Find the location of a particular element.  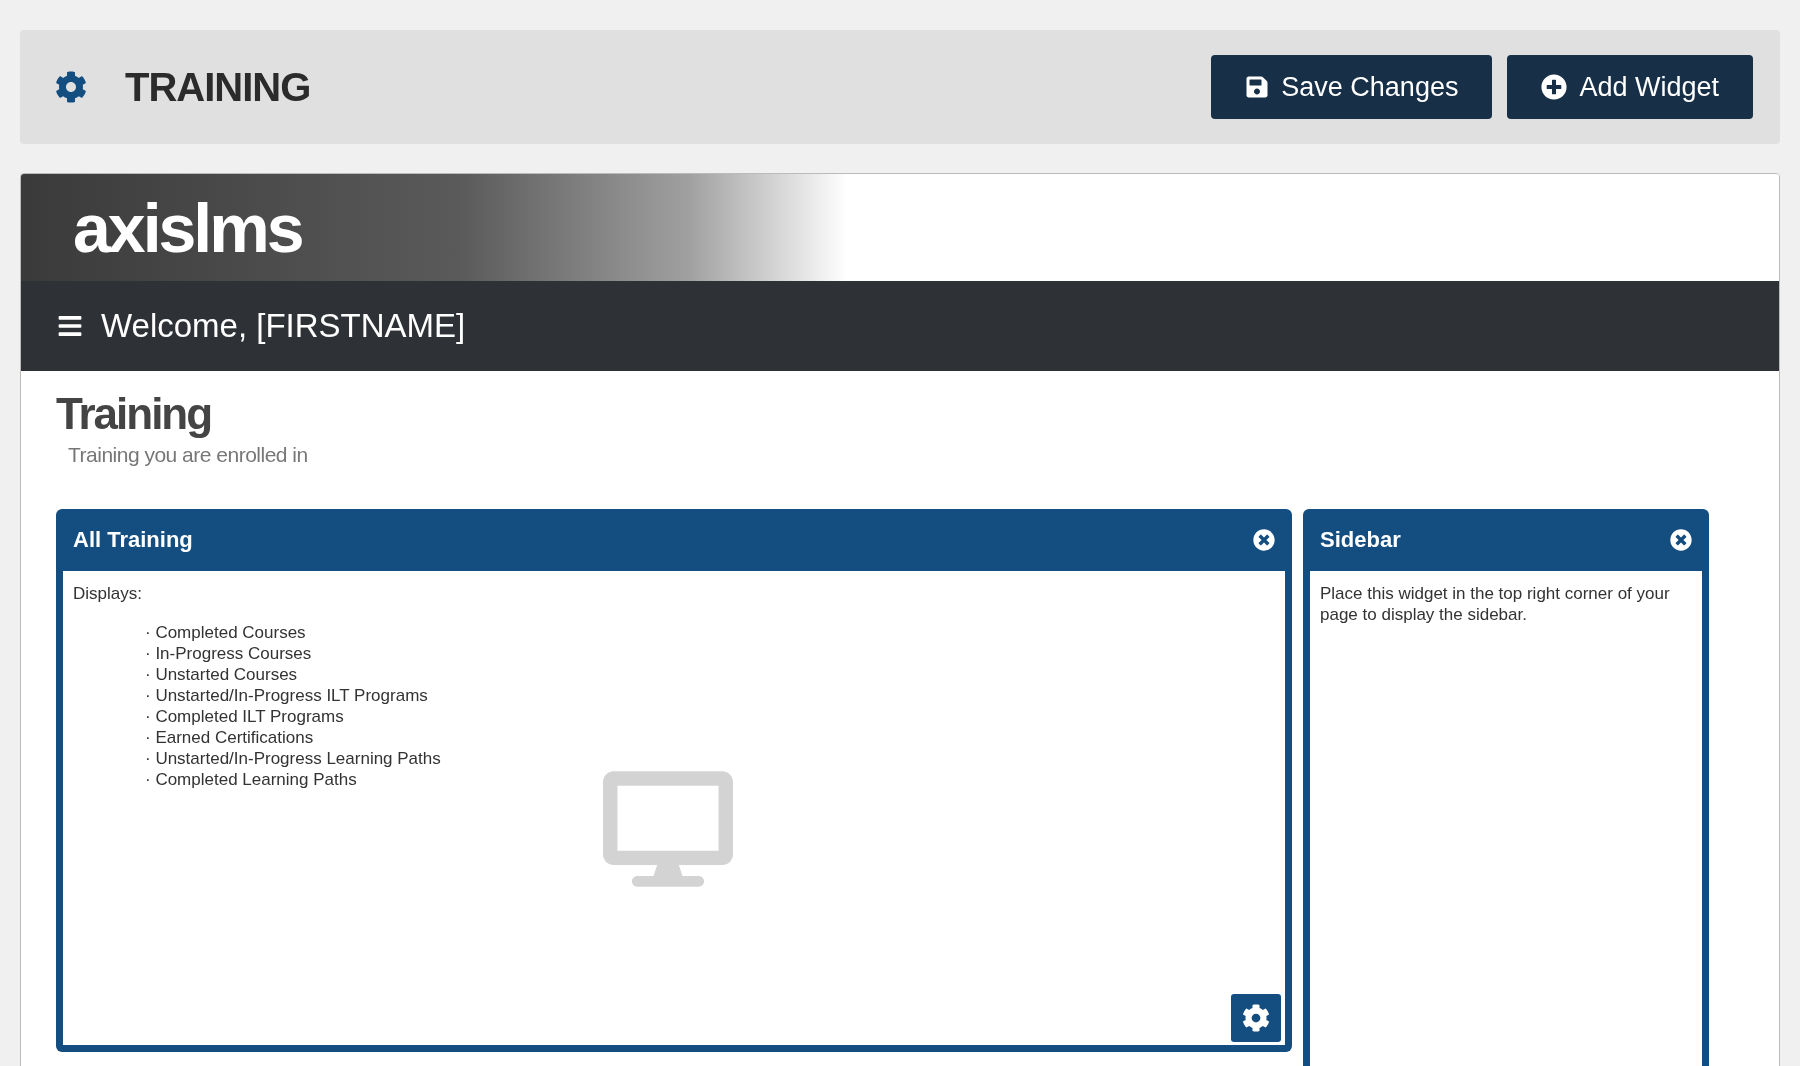

widget-title: Sidebar is located at coordinates (1360, 540).